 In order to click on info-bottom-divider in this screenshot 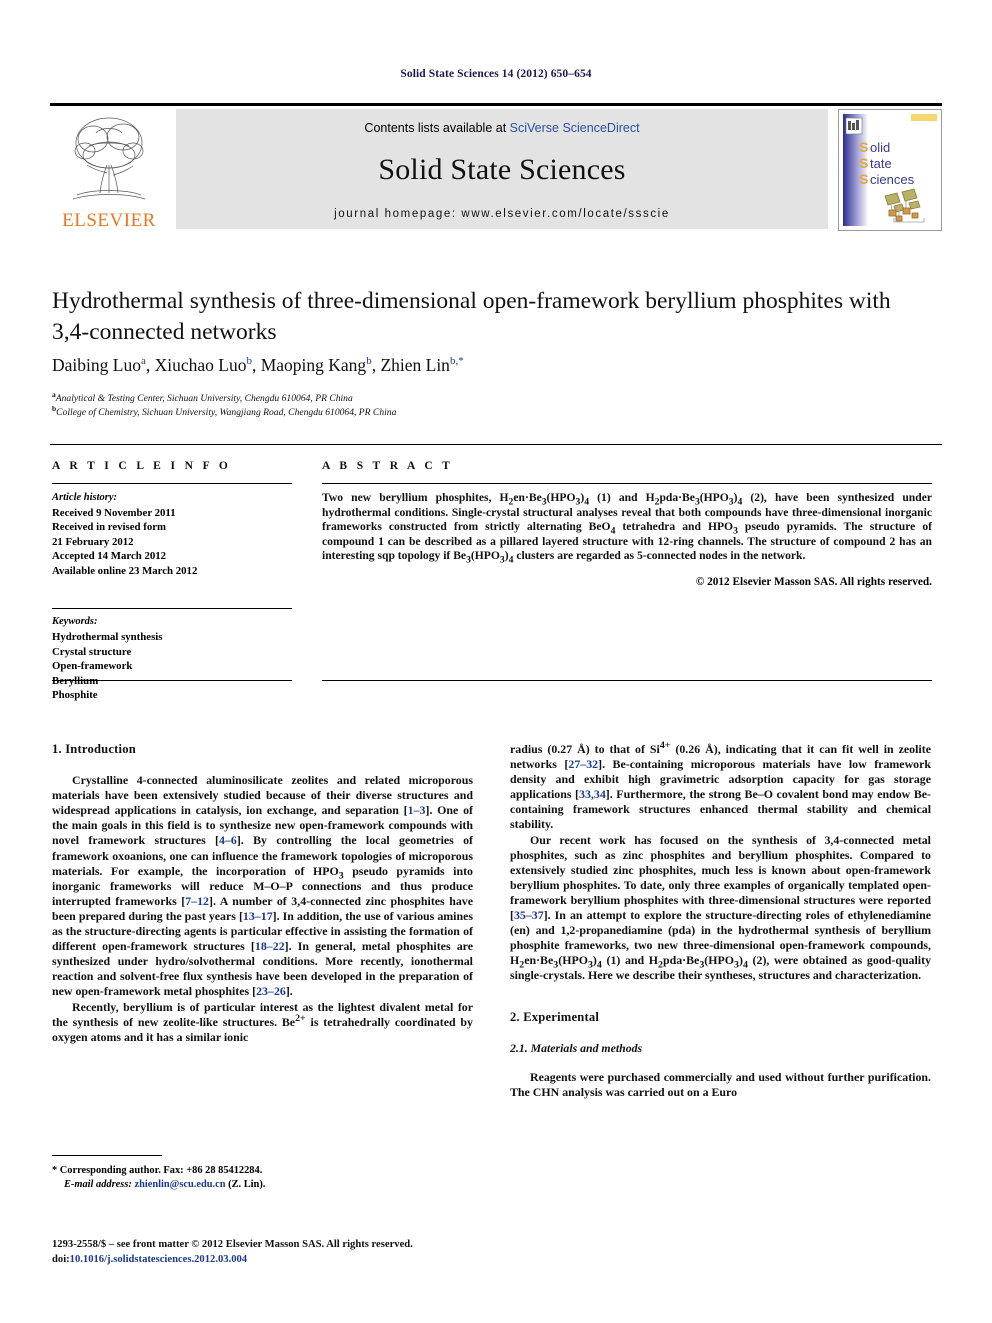, I will do `click(172, 680)`.